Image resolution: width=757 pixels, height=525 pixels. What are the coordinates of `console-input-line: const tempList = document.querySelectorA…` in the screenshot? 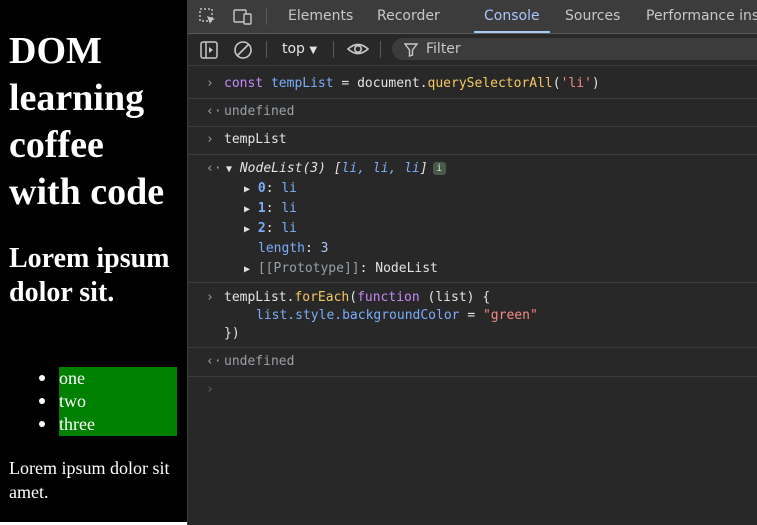 It's located at (412, 84).